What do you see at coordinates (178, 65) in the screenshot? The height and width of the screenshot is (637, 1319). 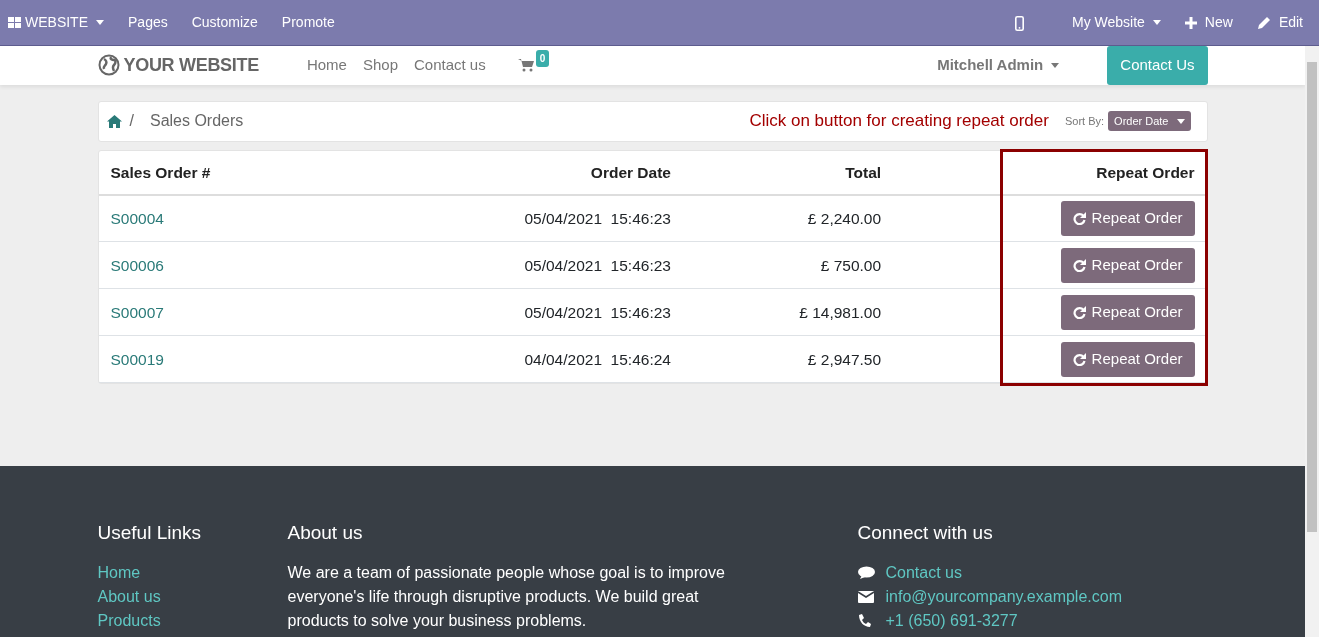 I see `site-logo: YOUR WEBSITE` at bounding box center [178, 65].